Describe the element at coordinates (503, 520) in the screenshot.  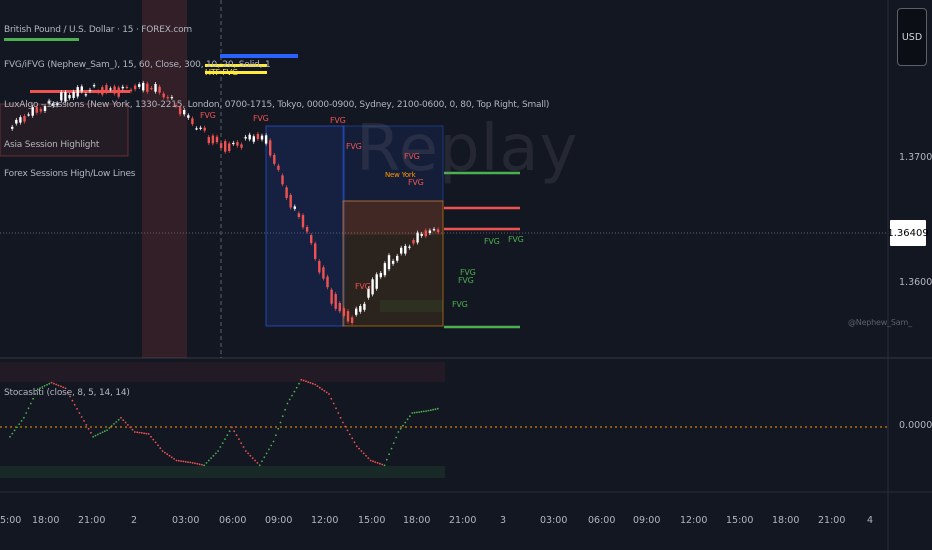
I see `time-tick: 3` at that location.